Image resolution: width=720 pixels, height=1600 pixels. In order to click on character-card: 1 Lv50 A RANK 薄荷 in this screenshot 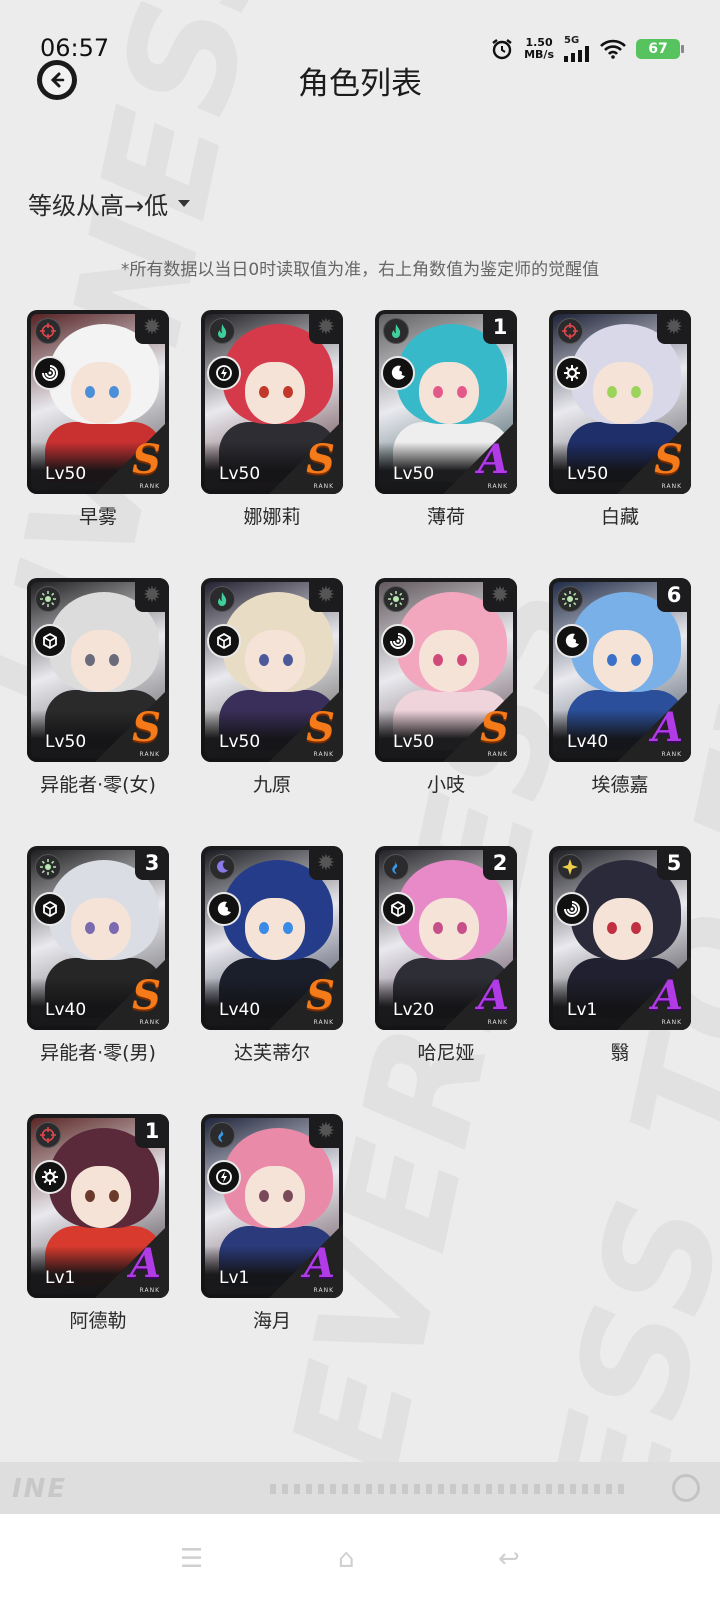, I will do `click(446, 419)`.